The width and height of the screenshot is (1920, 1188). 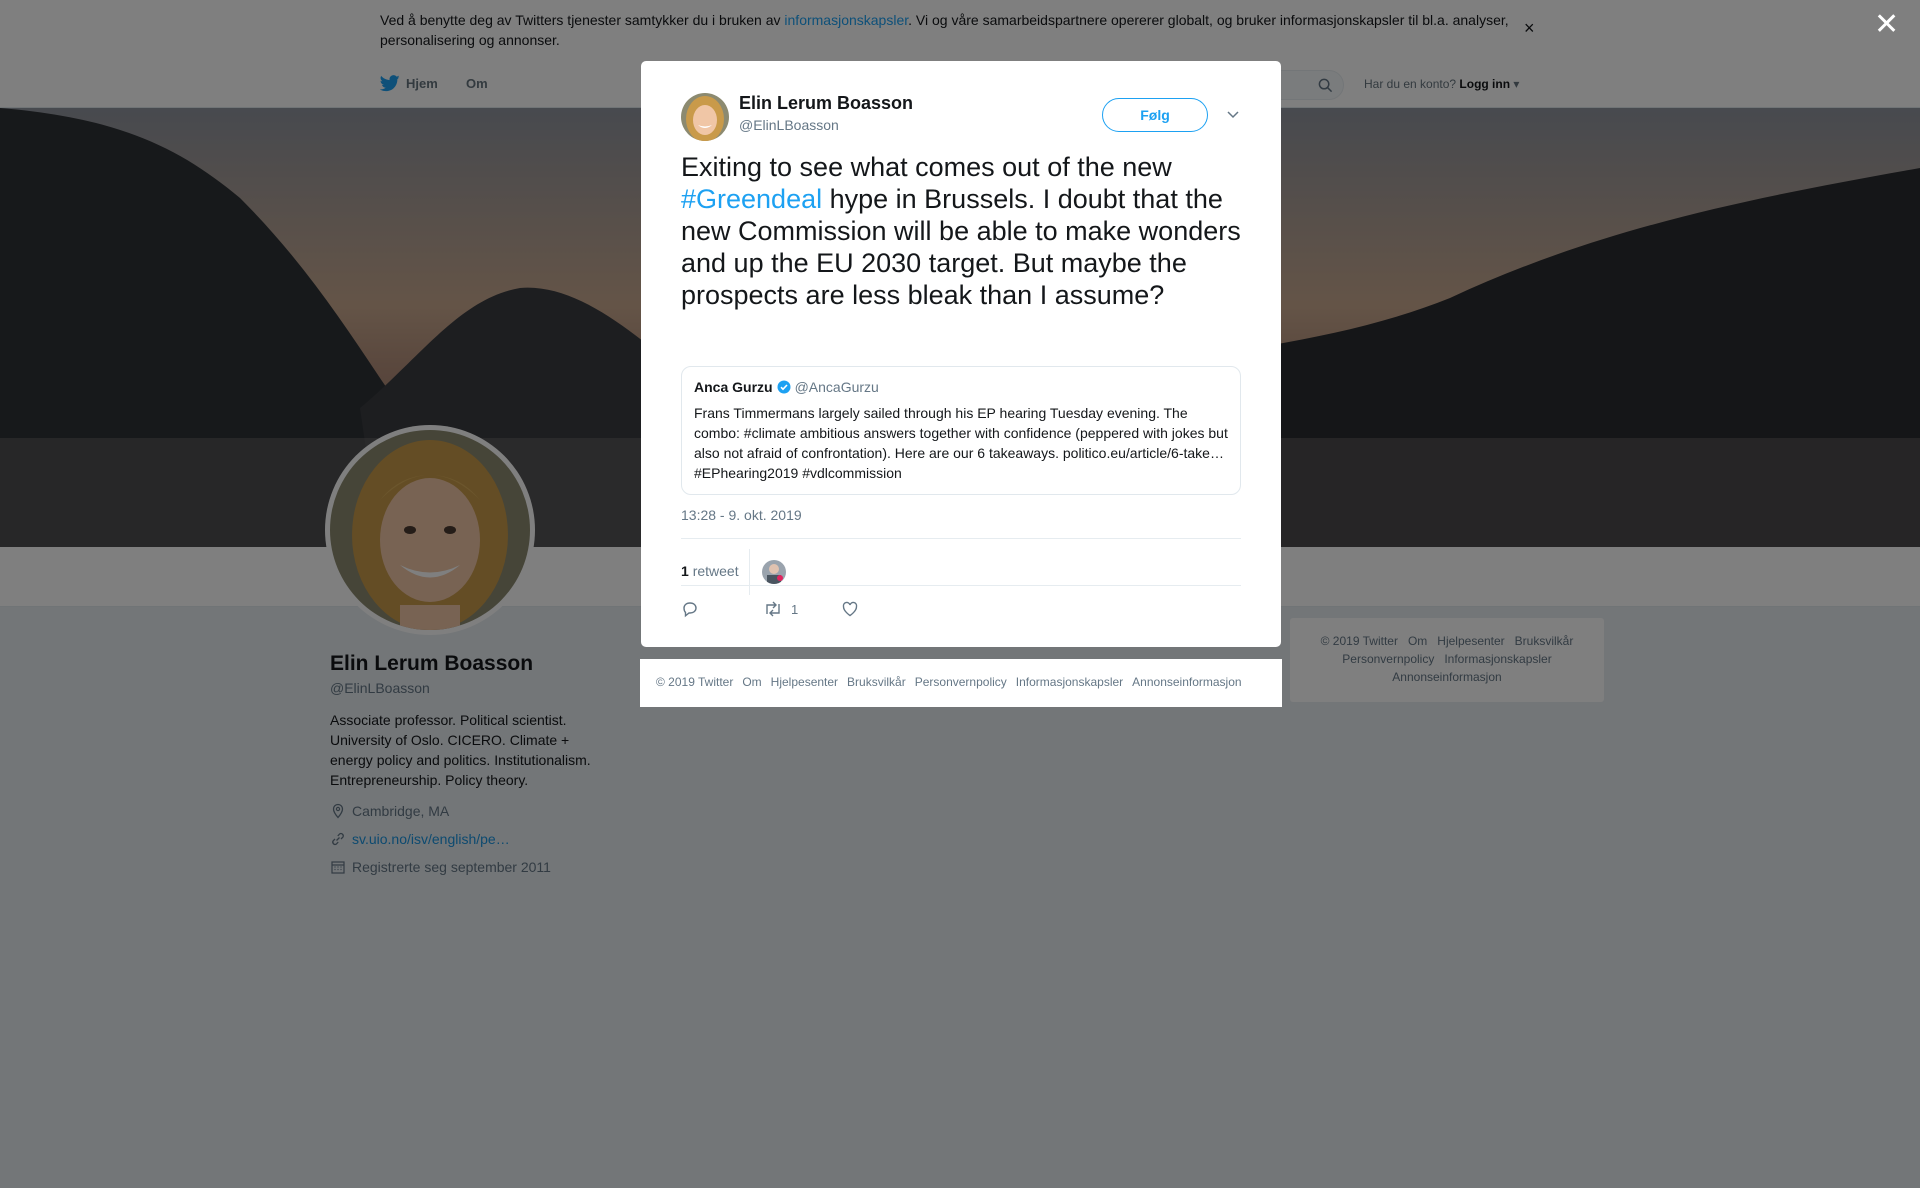 What do you see at coordinates (826, 103) in the screenshot?
I see `tweet-author-name: Elin Lerum Boasson` at bounding box center [826, 103].